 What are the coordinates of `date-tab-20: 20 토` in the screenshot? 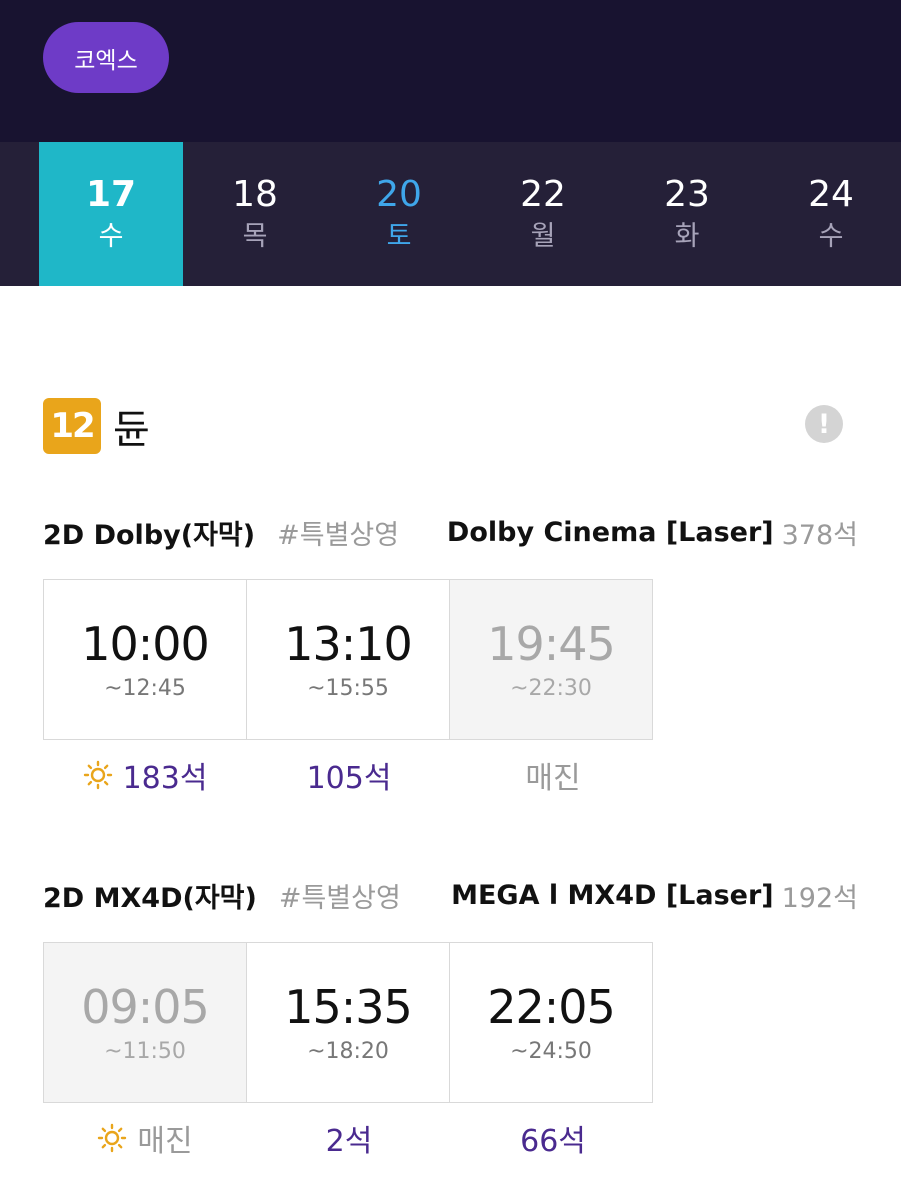 It's located at (399, 214).